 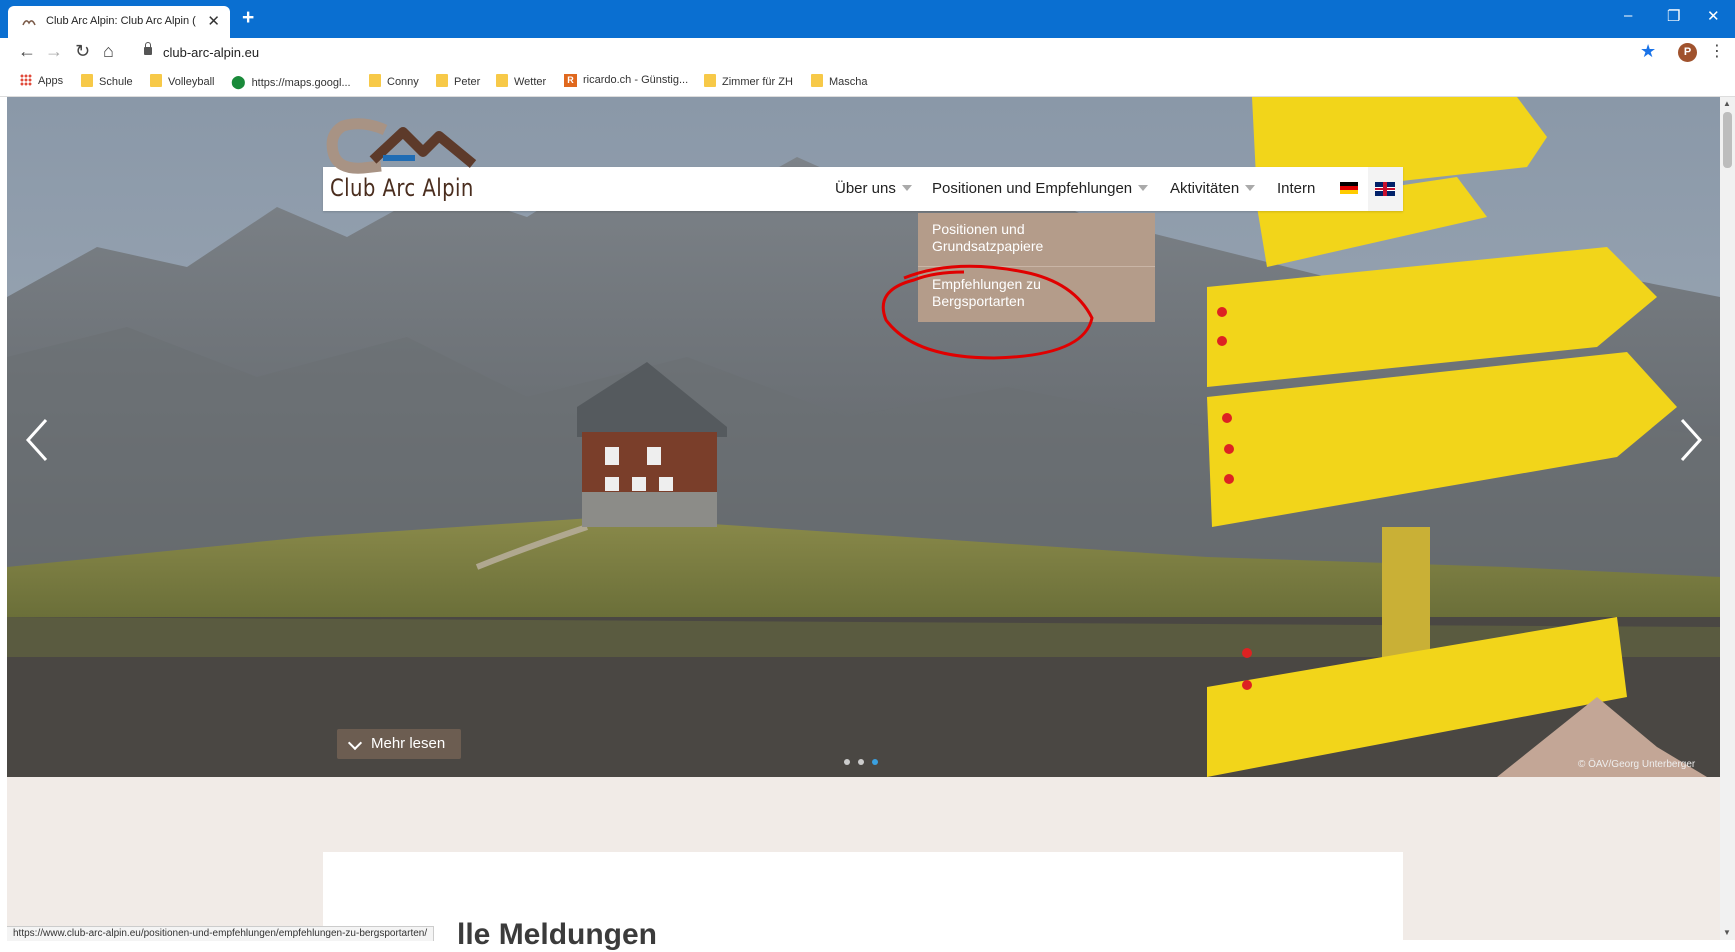 I want to click on nav-positionen-und-empfehlungen: Positionen und Empfehlungen, so click(x=1040, y=188).